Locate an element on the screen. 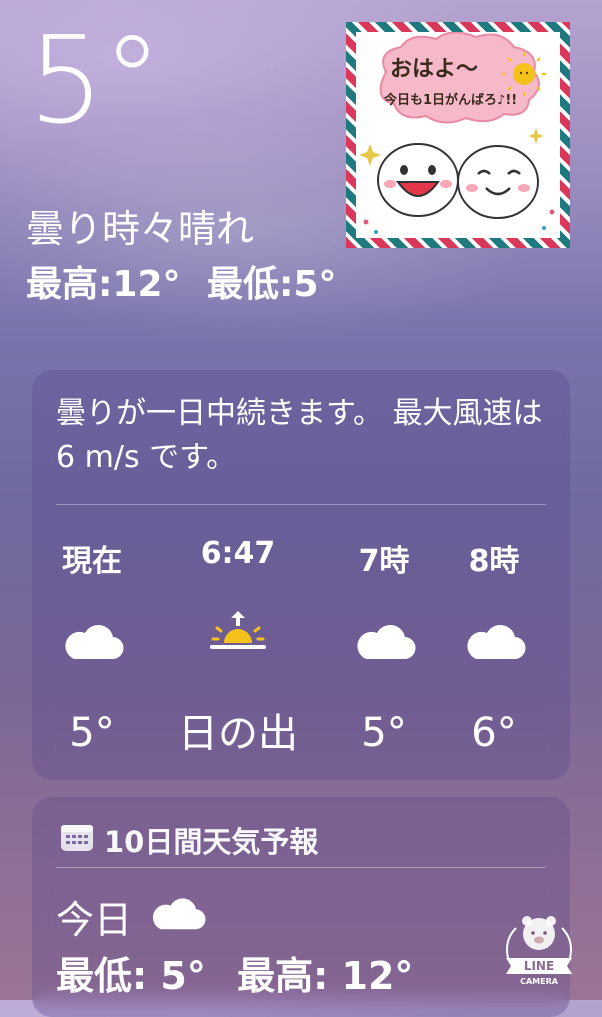  hour-item-sunrise: 6:47 日の出 is located at coordinates (238, 647).